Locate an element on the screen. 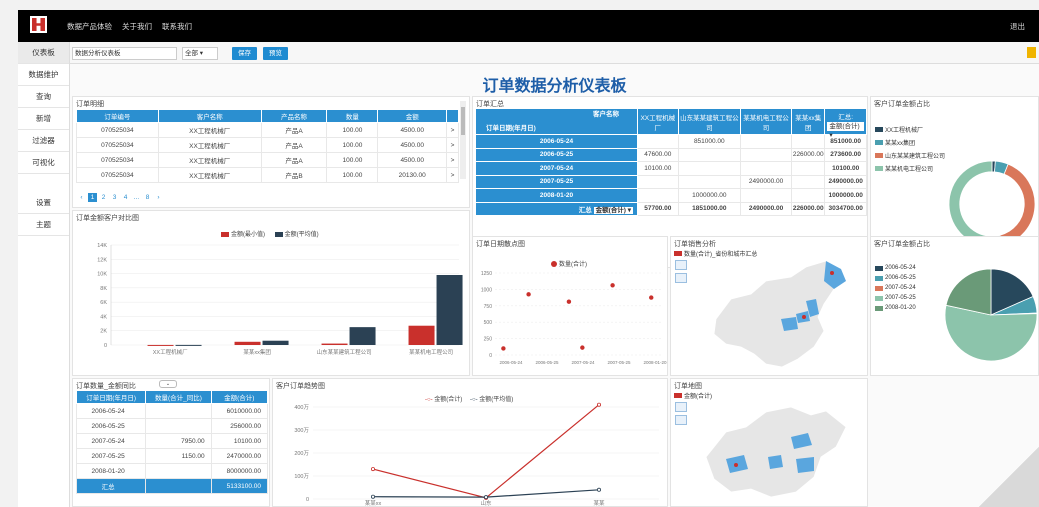 The width and height of the screenshot is (1039, 507). dashboard-name-input: 数据分析仪表板 is located at coordinates (124, 53).